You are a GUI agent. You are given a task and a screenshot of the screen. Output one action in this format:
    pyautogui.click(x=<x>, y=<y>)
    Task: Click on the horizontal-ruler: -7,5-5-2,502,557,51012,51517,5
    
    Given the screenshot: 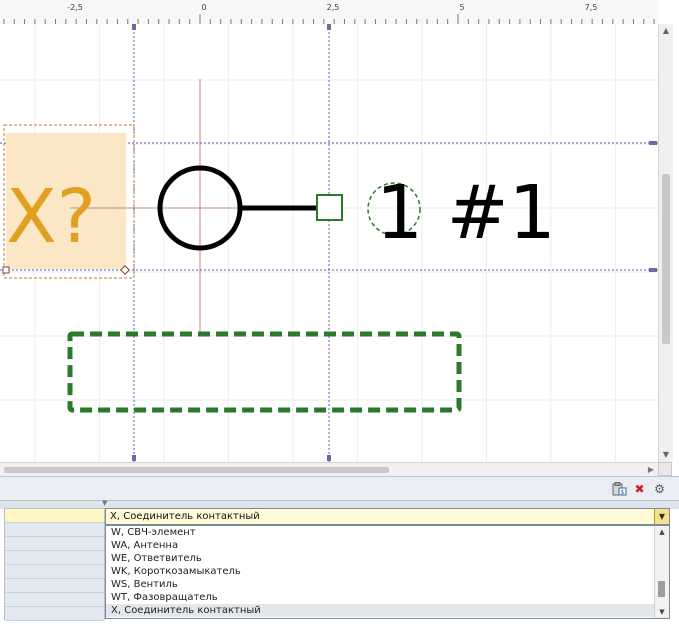 What is the action you would take?
    pyautogui.click(x=329, y=12)
    